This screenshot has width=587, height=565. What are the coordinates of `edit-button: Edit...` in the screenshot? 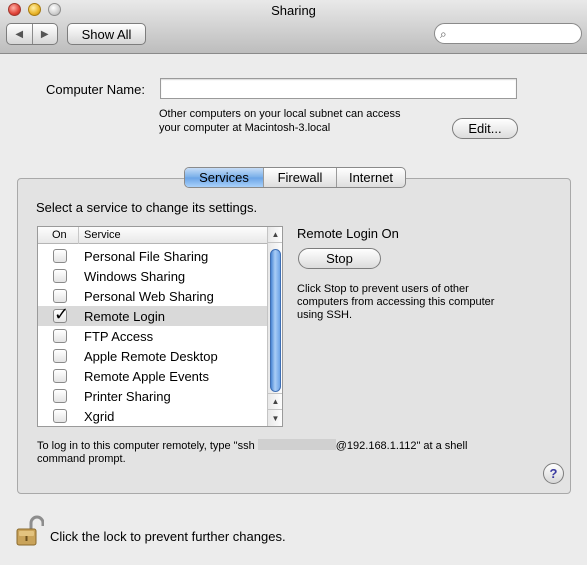 It's located at (485, 128).